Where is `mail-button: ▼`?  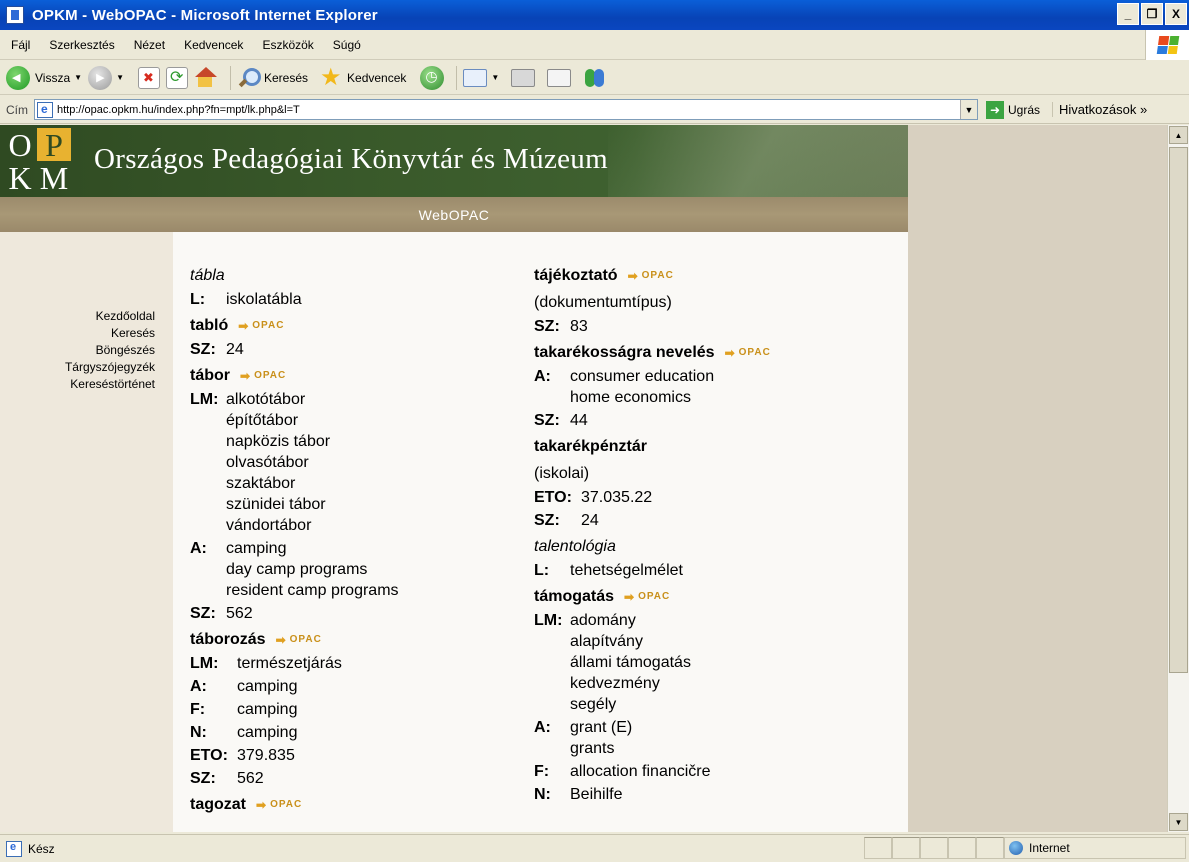 mail-button: ▼ is located at coordinates (481, 77).